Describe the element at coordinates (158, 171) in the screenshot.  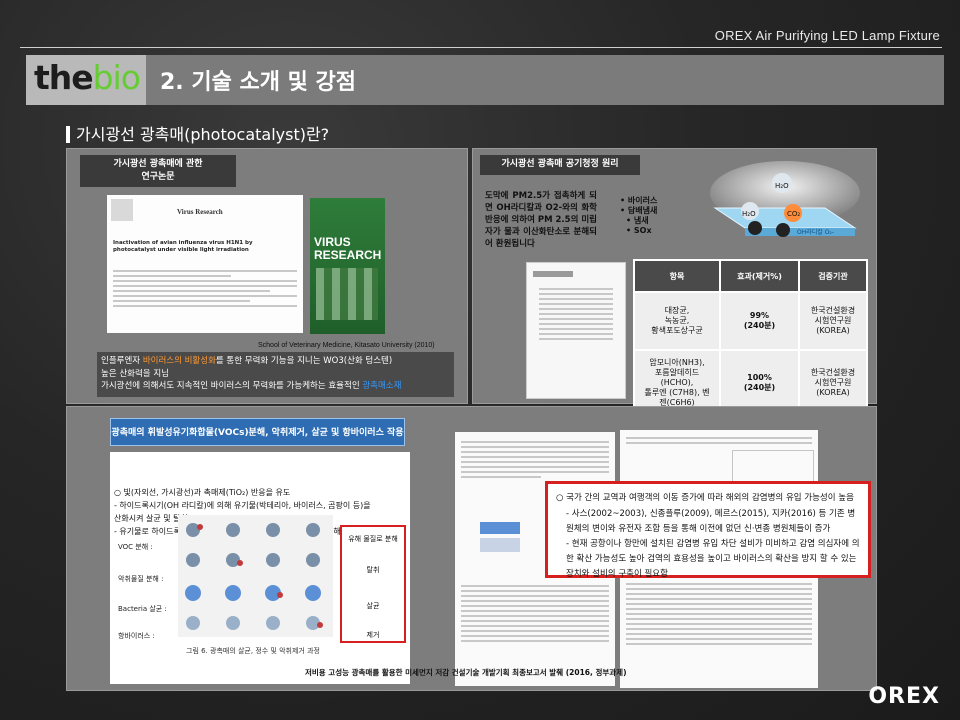
I see `research-panel-label: 가시광선 광촉매에 관한 연구논문` at that location.